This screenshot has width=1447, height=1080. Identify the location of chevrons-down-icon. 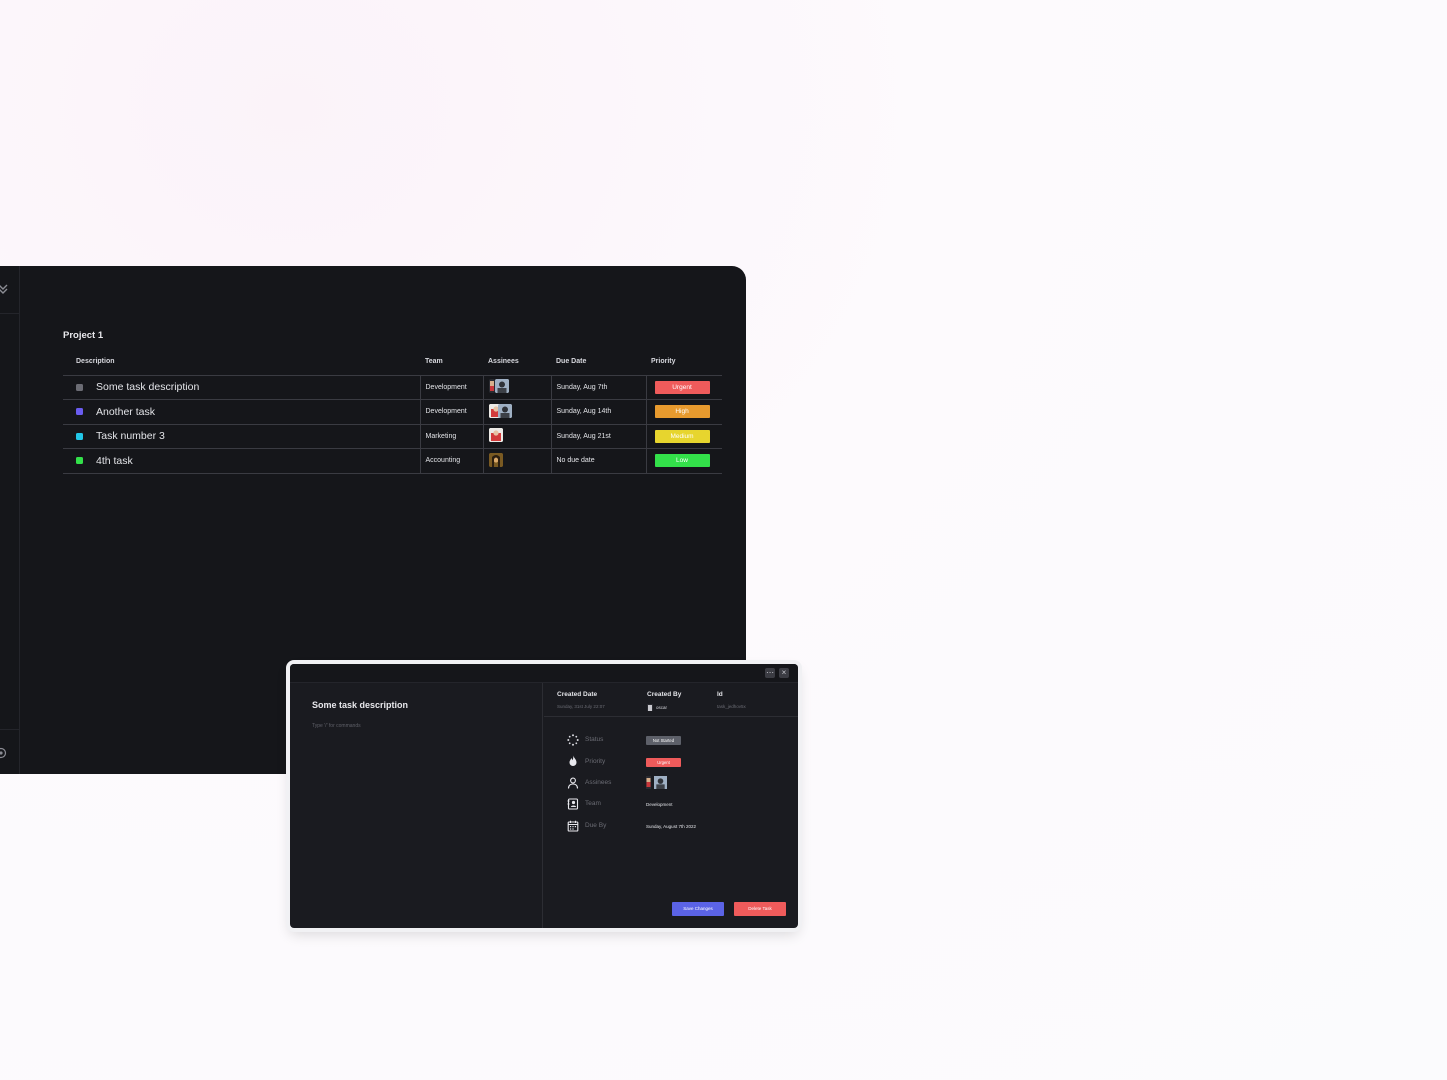
(5, 289).